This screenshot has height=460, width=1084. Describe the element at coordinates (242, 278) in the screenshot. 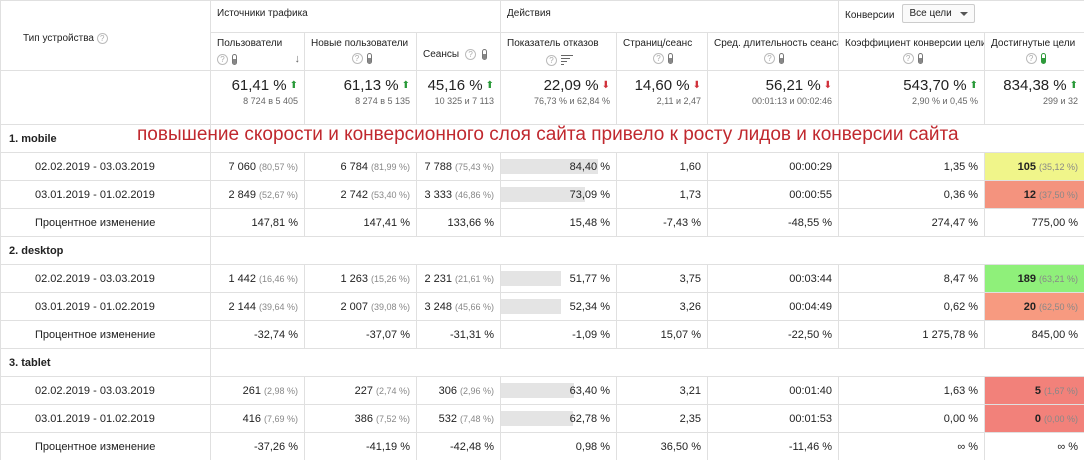

I see `users-value: 1 442` at that location.